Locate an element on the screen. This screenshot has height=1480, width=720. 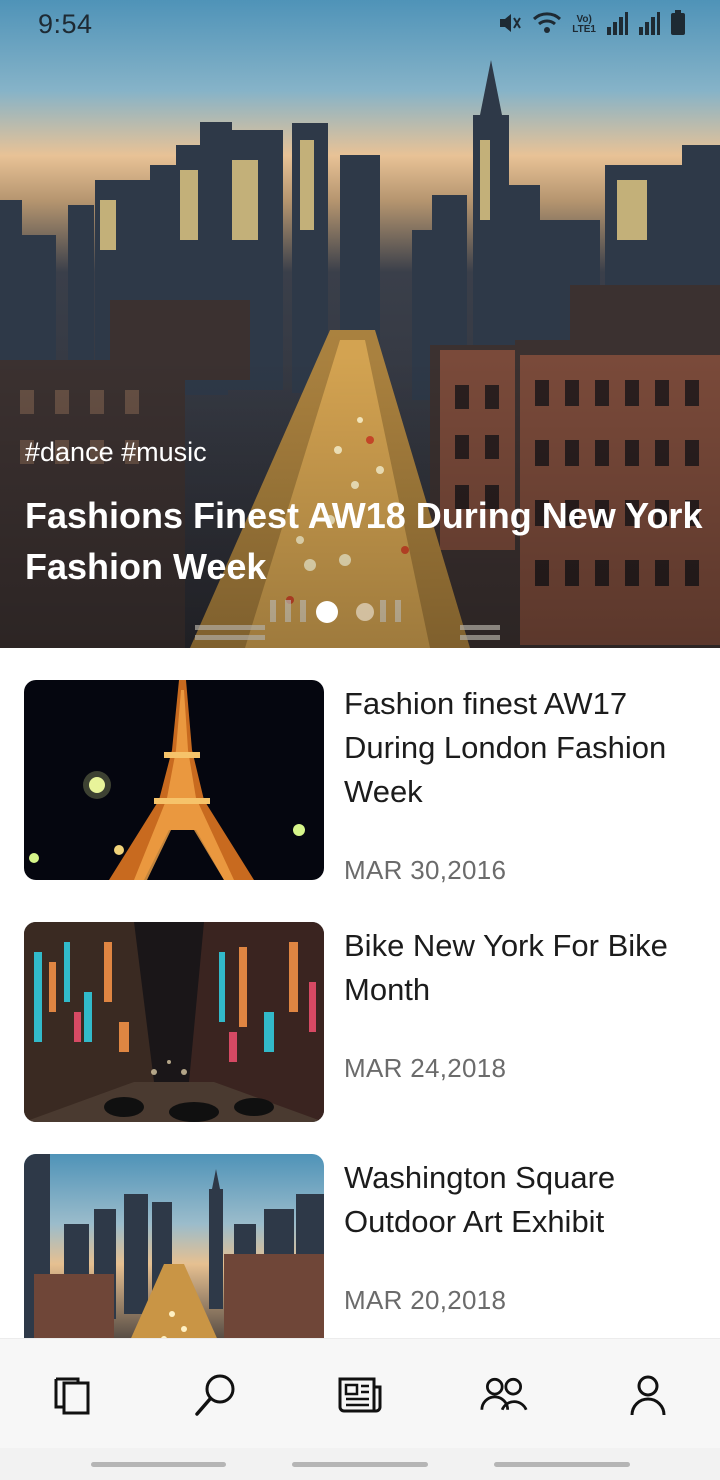
article-title: Washington Square Outdoor Art Exhibit is located at coordinates (521, 1200).